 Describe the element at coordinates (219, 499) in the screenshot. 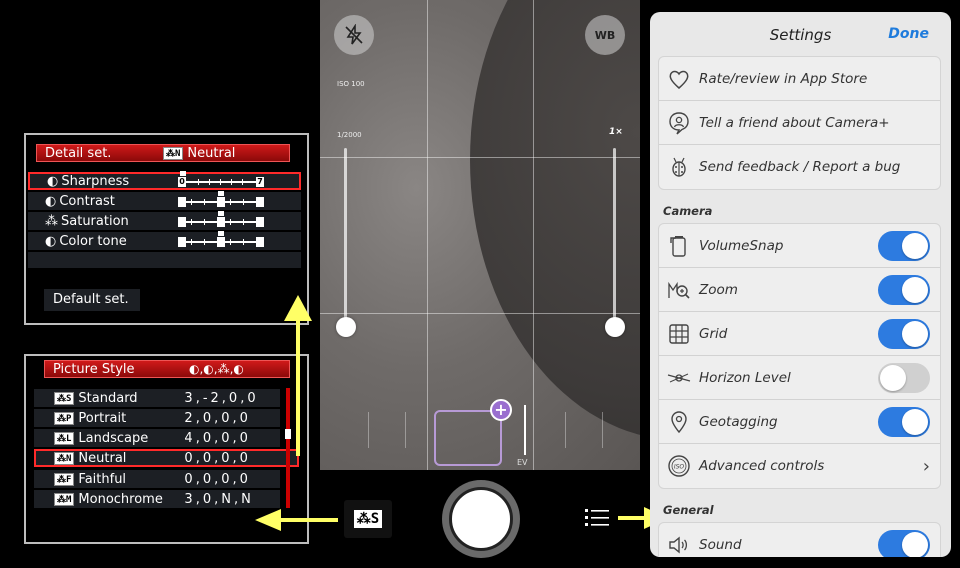

I see `style-values: 3,0,N,N` at that location.